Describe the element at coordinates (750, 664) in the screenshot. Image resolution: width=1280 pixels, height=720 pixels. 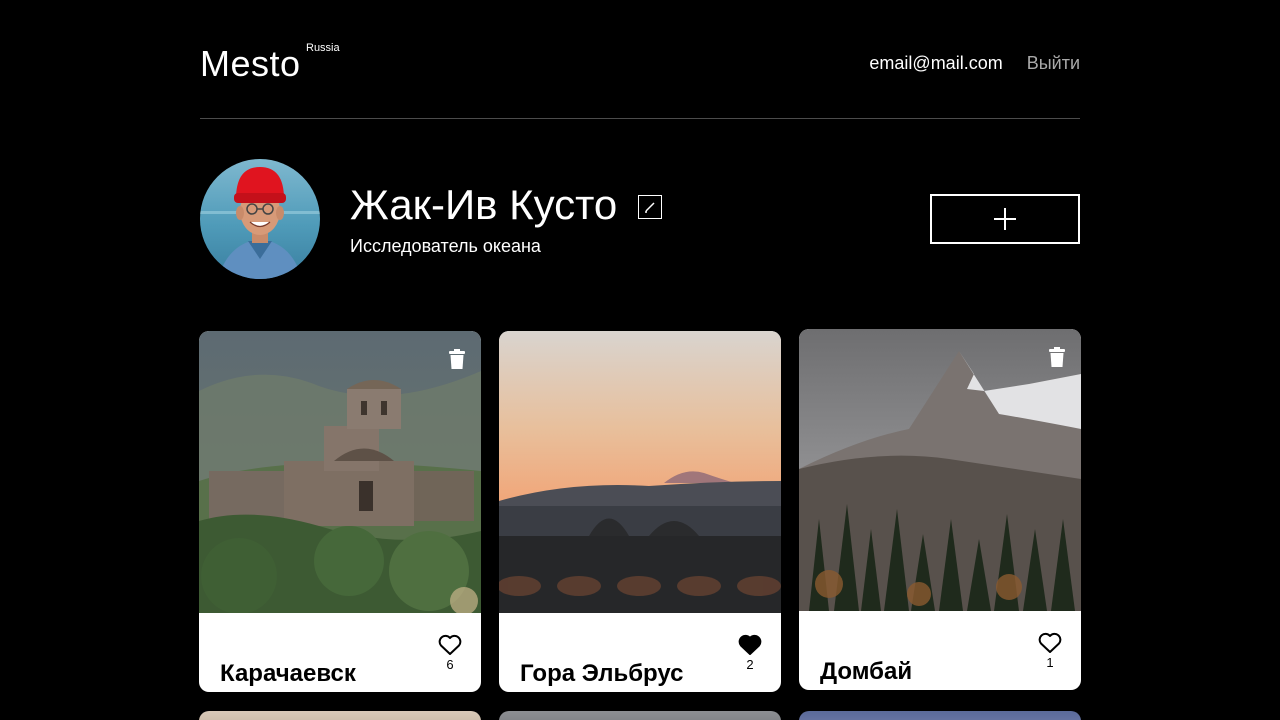
I see `like-count: 2` at that location.